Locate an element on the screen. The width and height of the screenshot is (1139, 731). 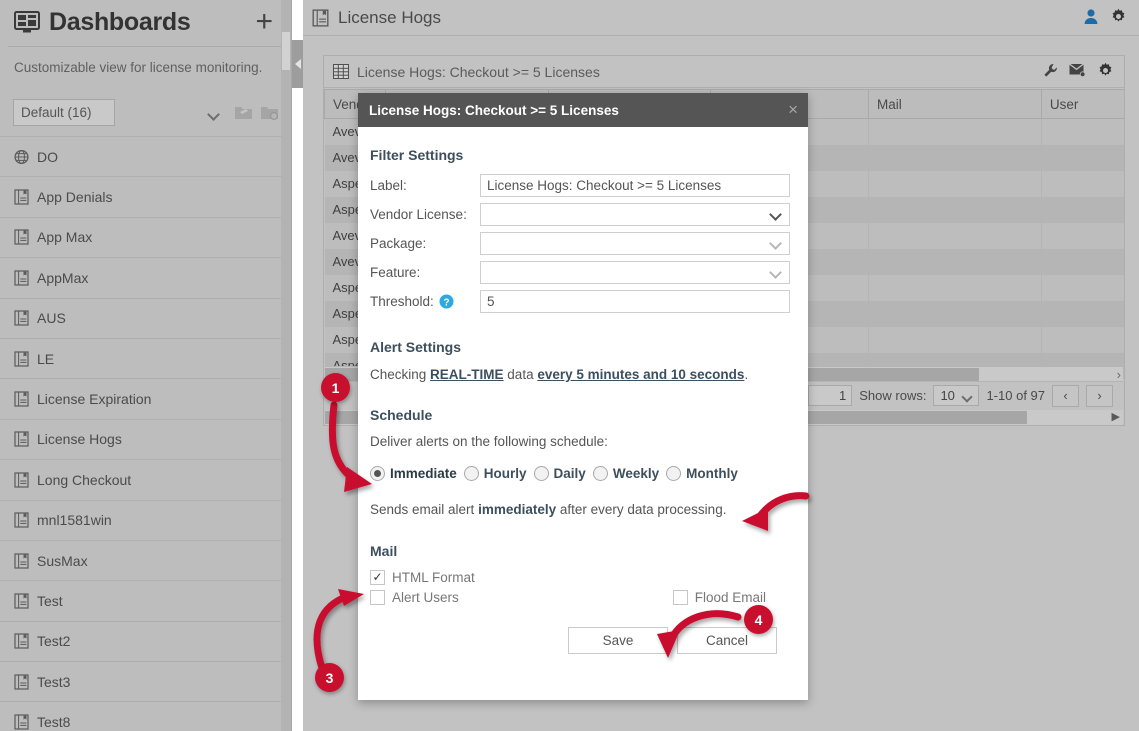
html-format-checkbox: ✓ HTML Format is located at coordinates (422, 577).